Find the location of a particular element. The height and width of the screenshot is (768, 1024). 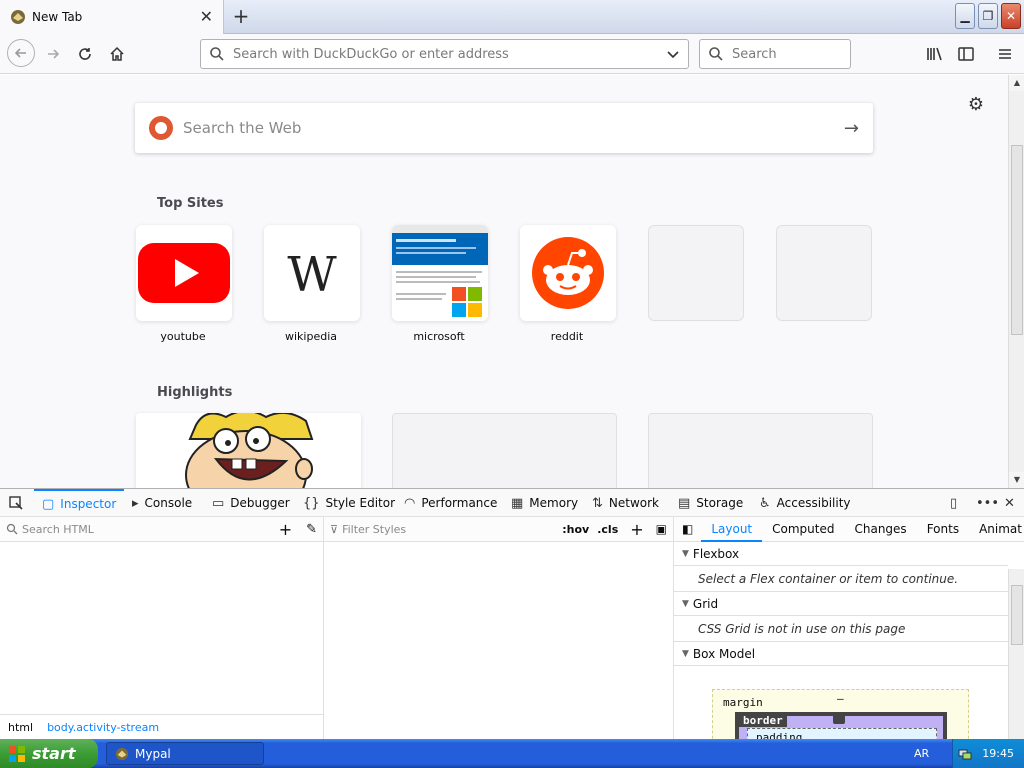

border-top-value is located at coordinates (839, 718).